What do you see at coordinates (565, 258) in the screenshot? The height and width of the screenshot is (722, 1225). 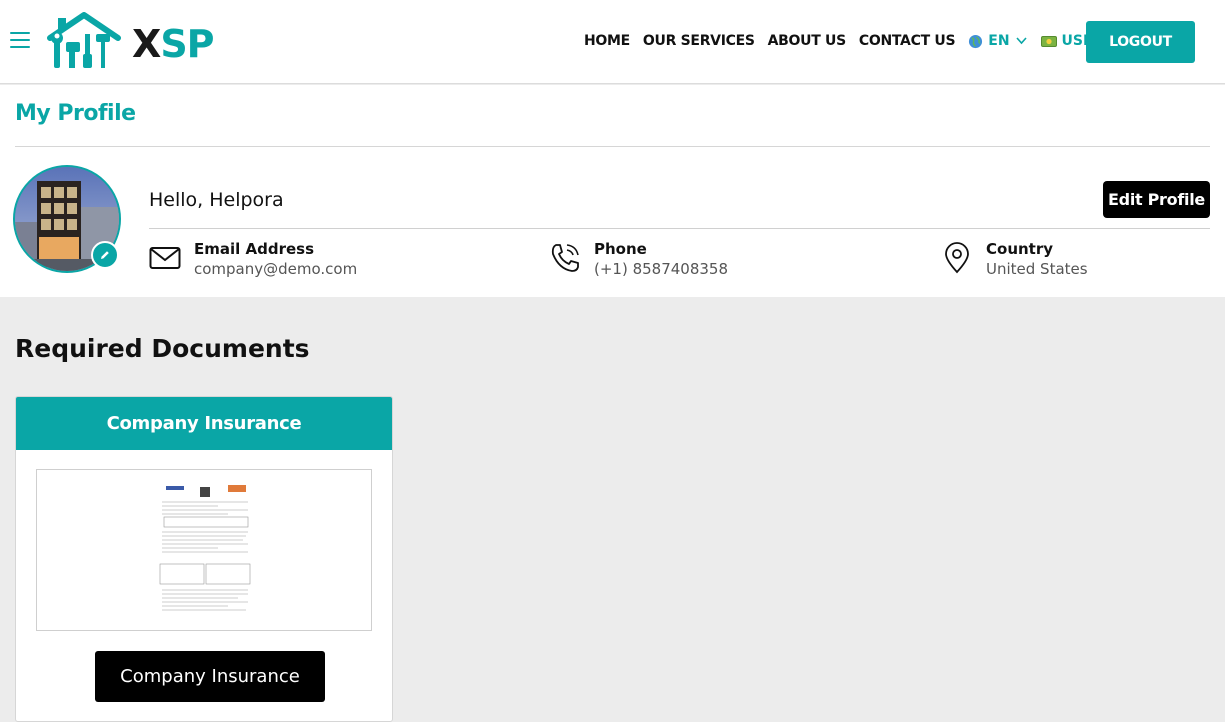 I see `phone-icon` at bounding box center [565, 258].